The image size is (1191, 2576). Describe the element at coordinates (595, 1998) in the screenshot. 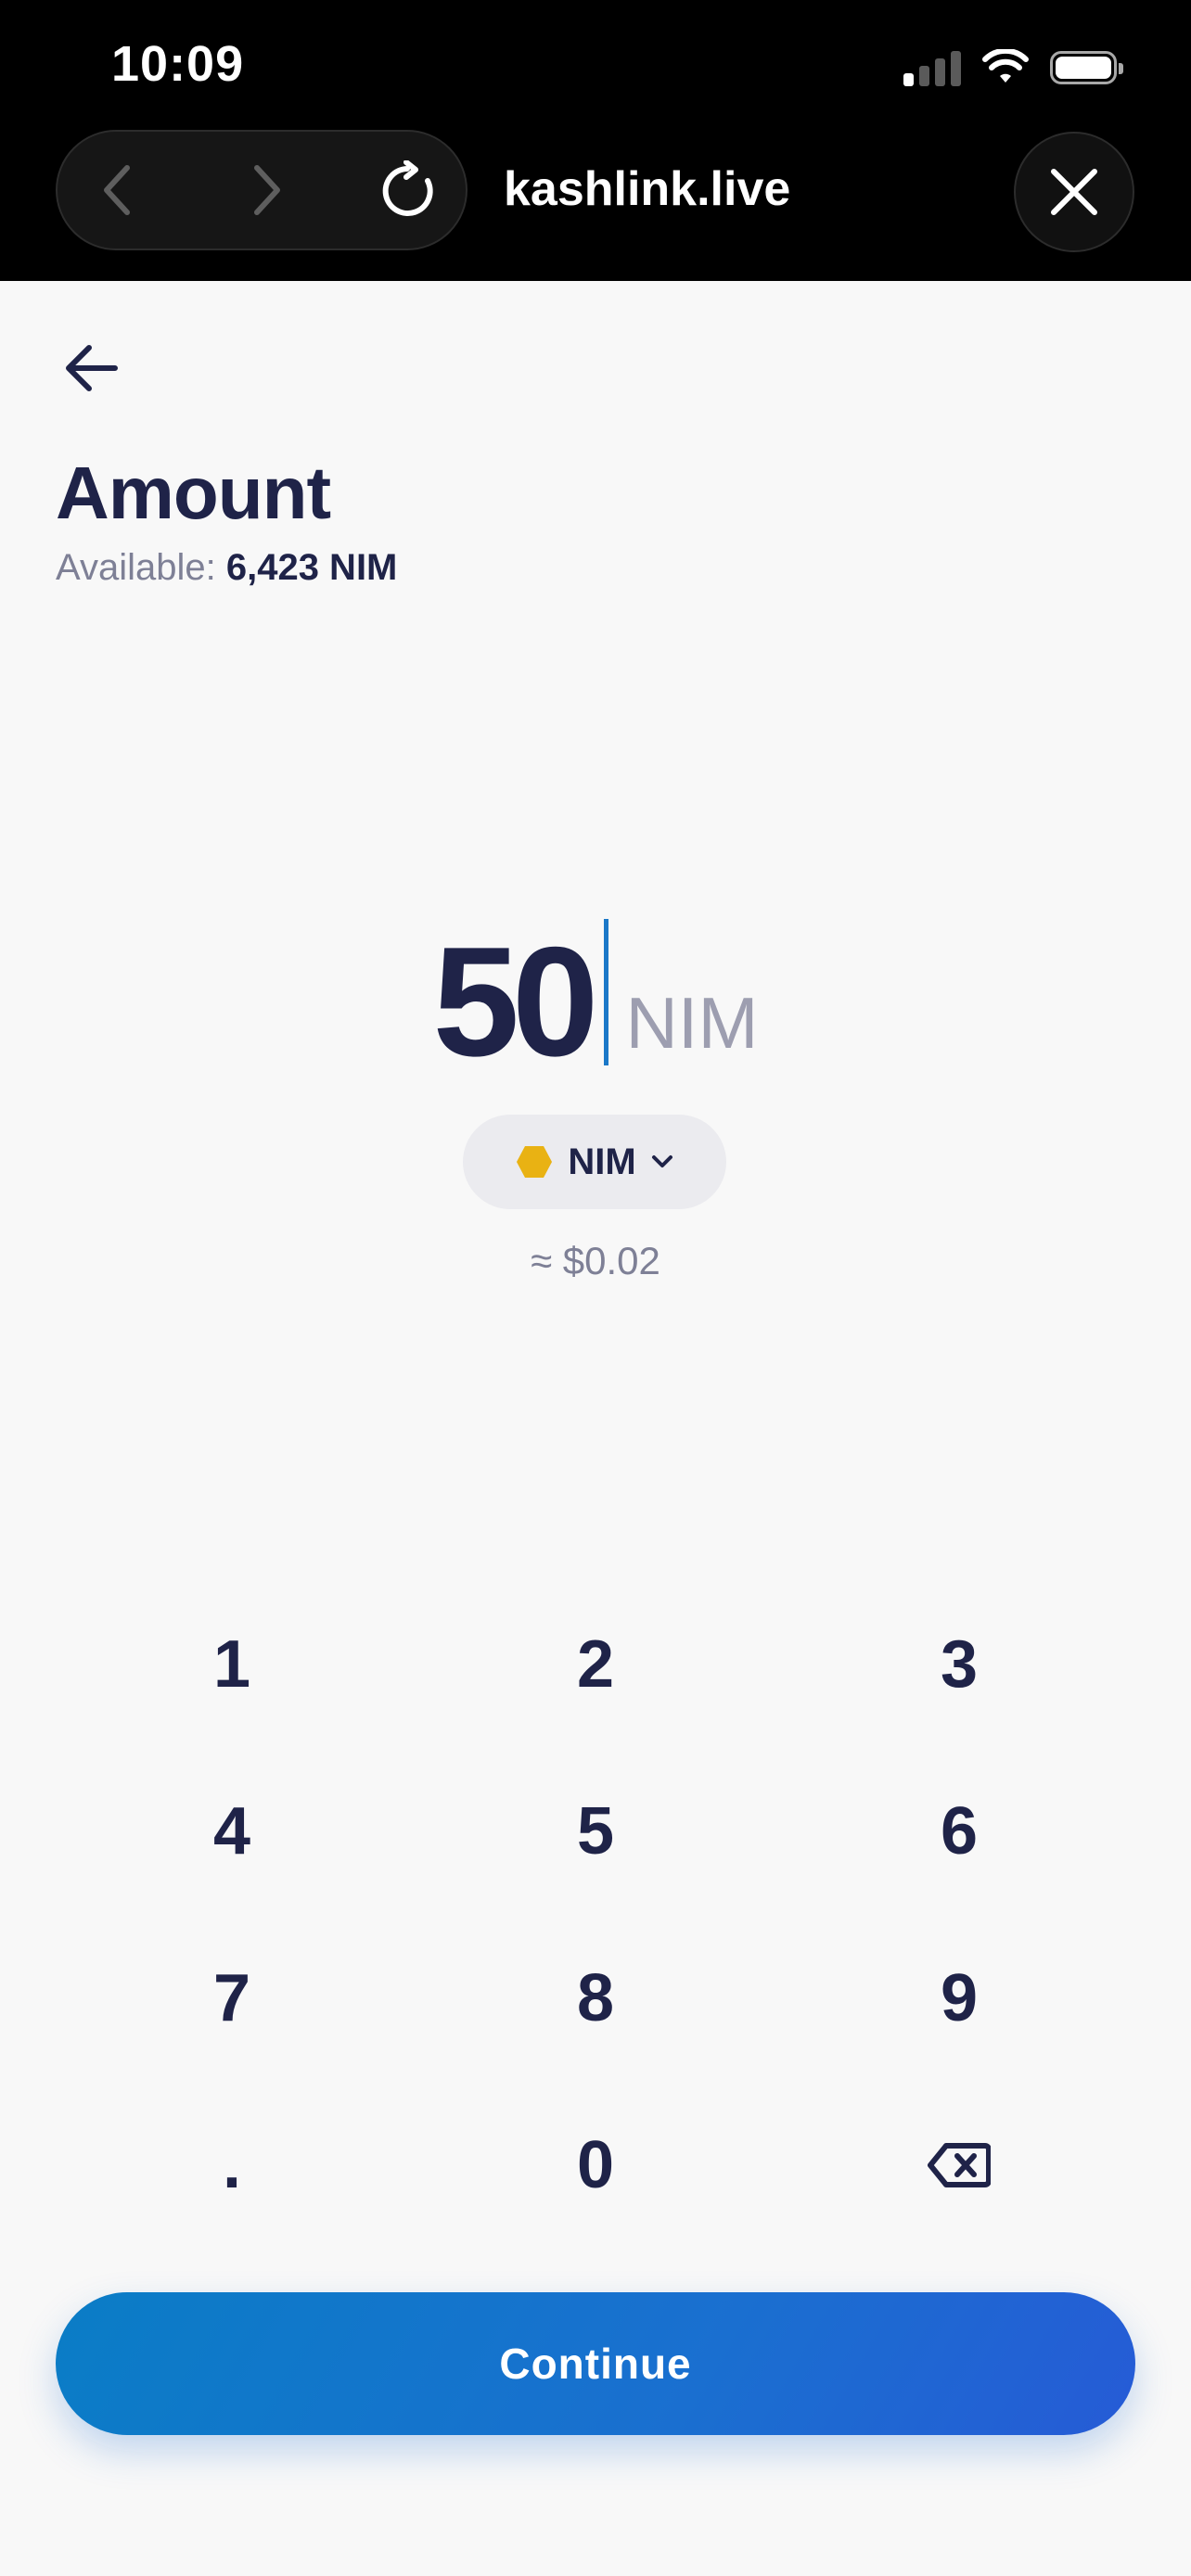

I see `key-8: 8` at that location.